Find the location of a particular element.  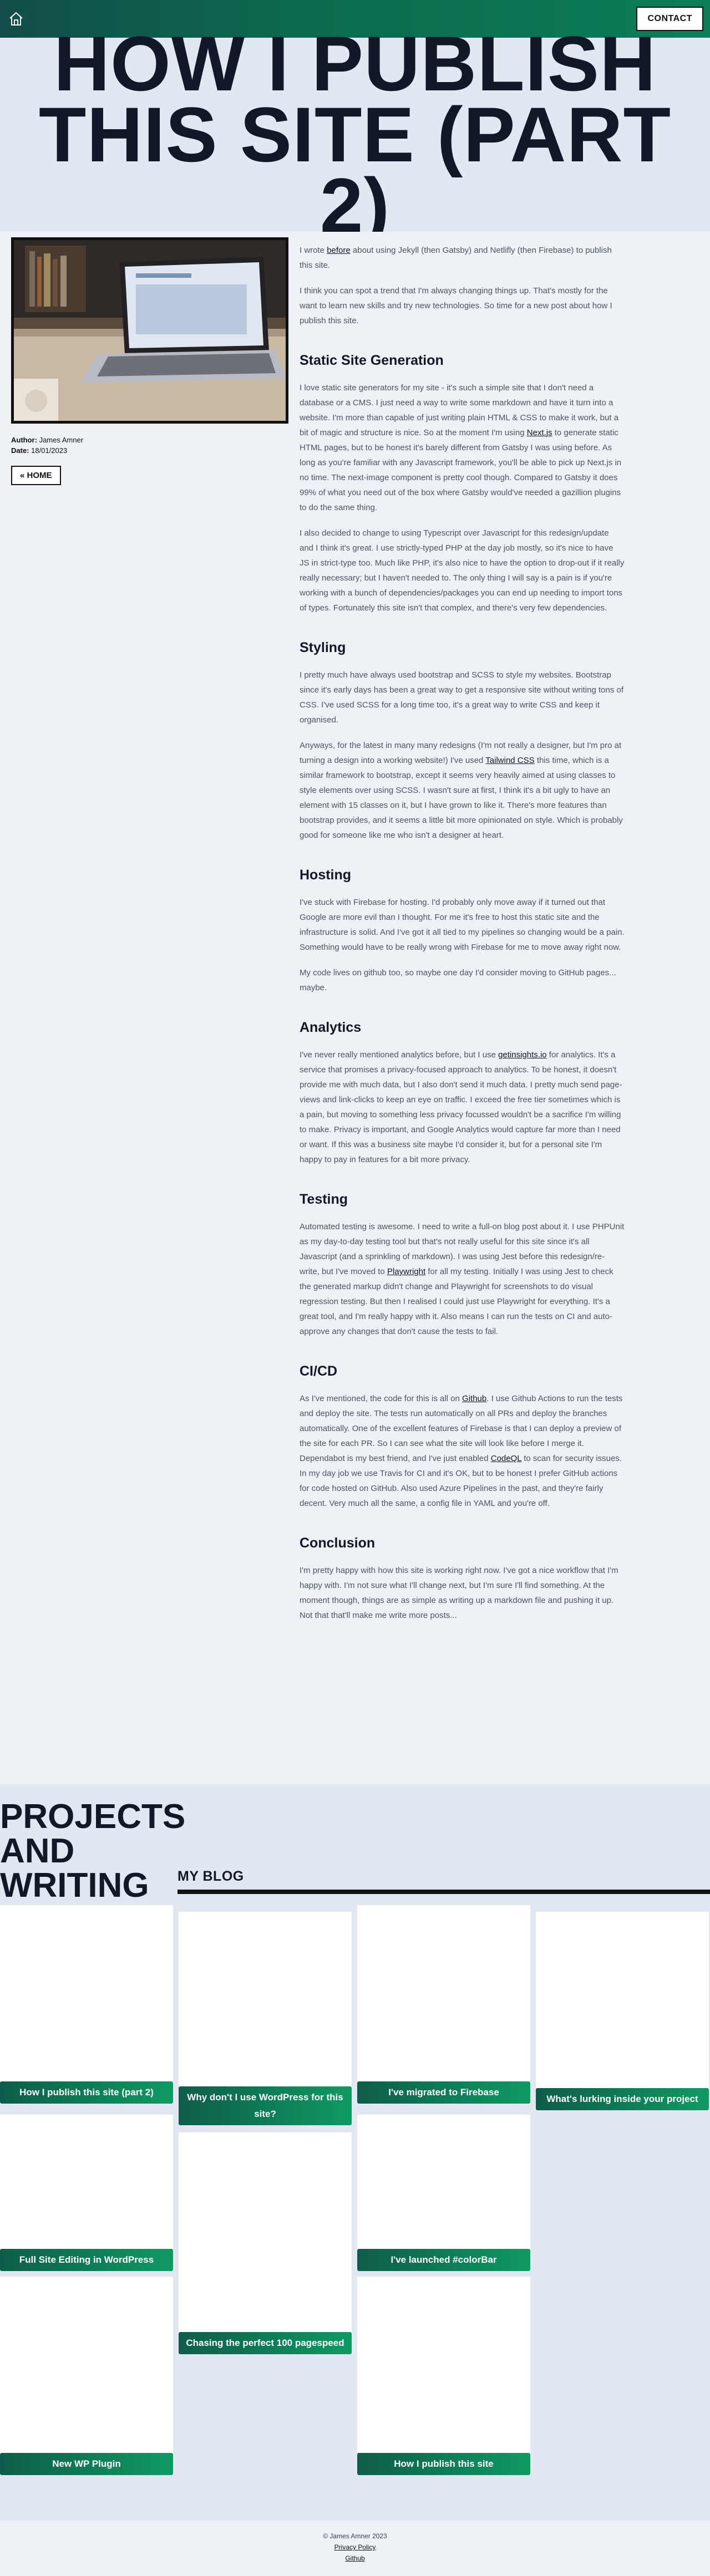

site-footer: © James Amner 2023 Privacy Policy Github is located at coordinates (355, 2549).